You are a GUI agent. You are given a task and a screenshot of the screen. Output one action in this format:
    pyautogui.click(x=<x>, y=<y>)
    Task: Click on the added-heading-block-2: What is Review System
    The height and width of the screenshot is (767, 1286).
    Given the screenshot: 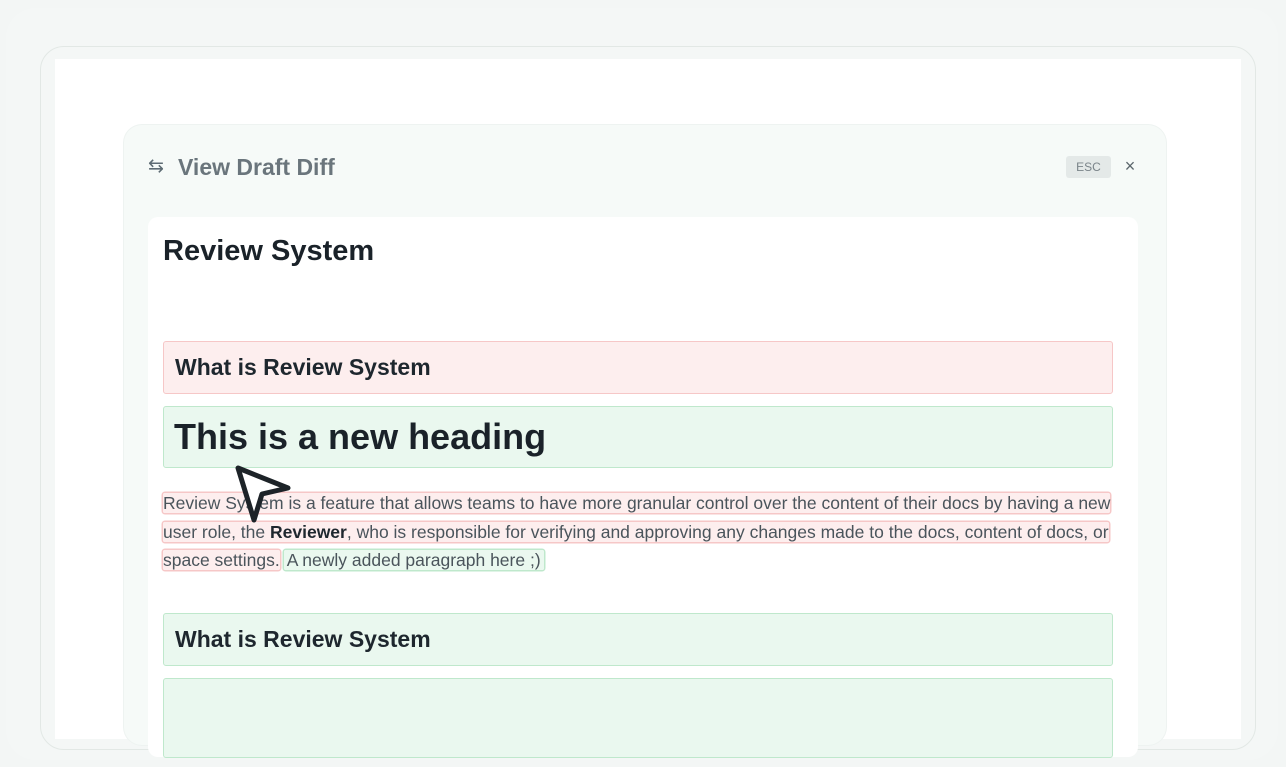 What is the action you would take?
    pyautogui.click(x=638, y=639)
    